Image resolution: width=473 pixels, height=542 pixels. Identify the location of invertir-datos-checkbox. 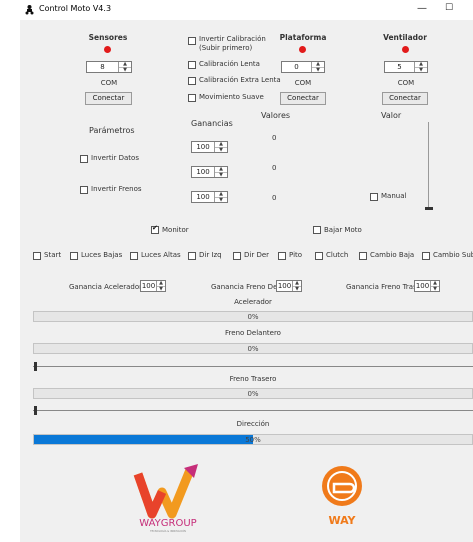
(84, 159).